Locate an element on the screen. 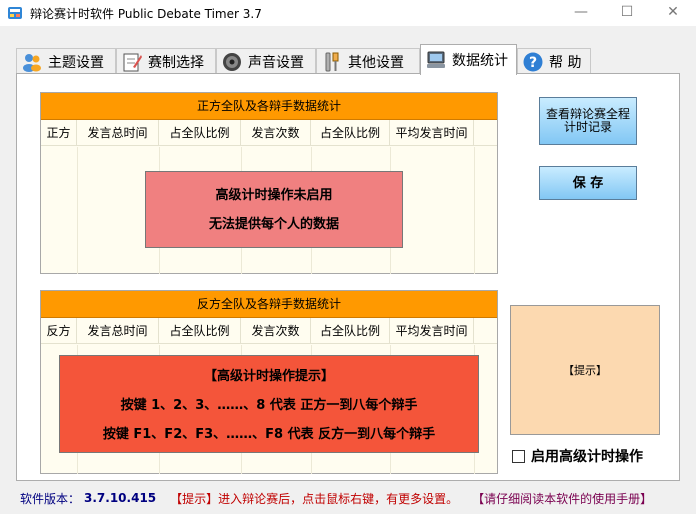 The height and width of the screenshot is (514, 696). manual-link: 【请仔细阅读本软件的使用手册】 is located at coordinates (562, 498).